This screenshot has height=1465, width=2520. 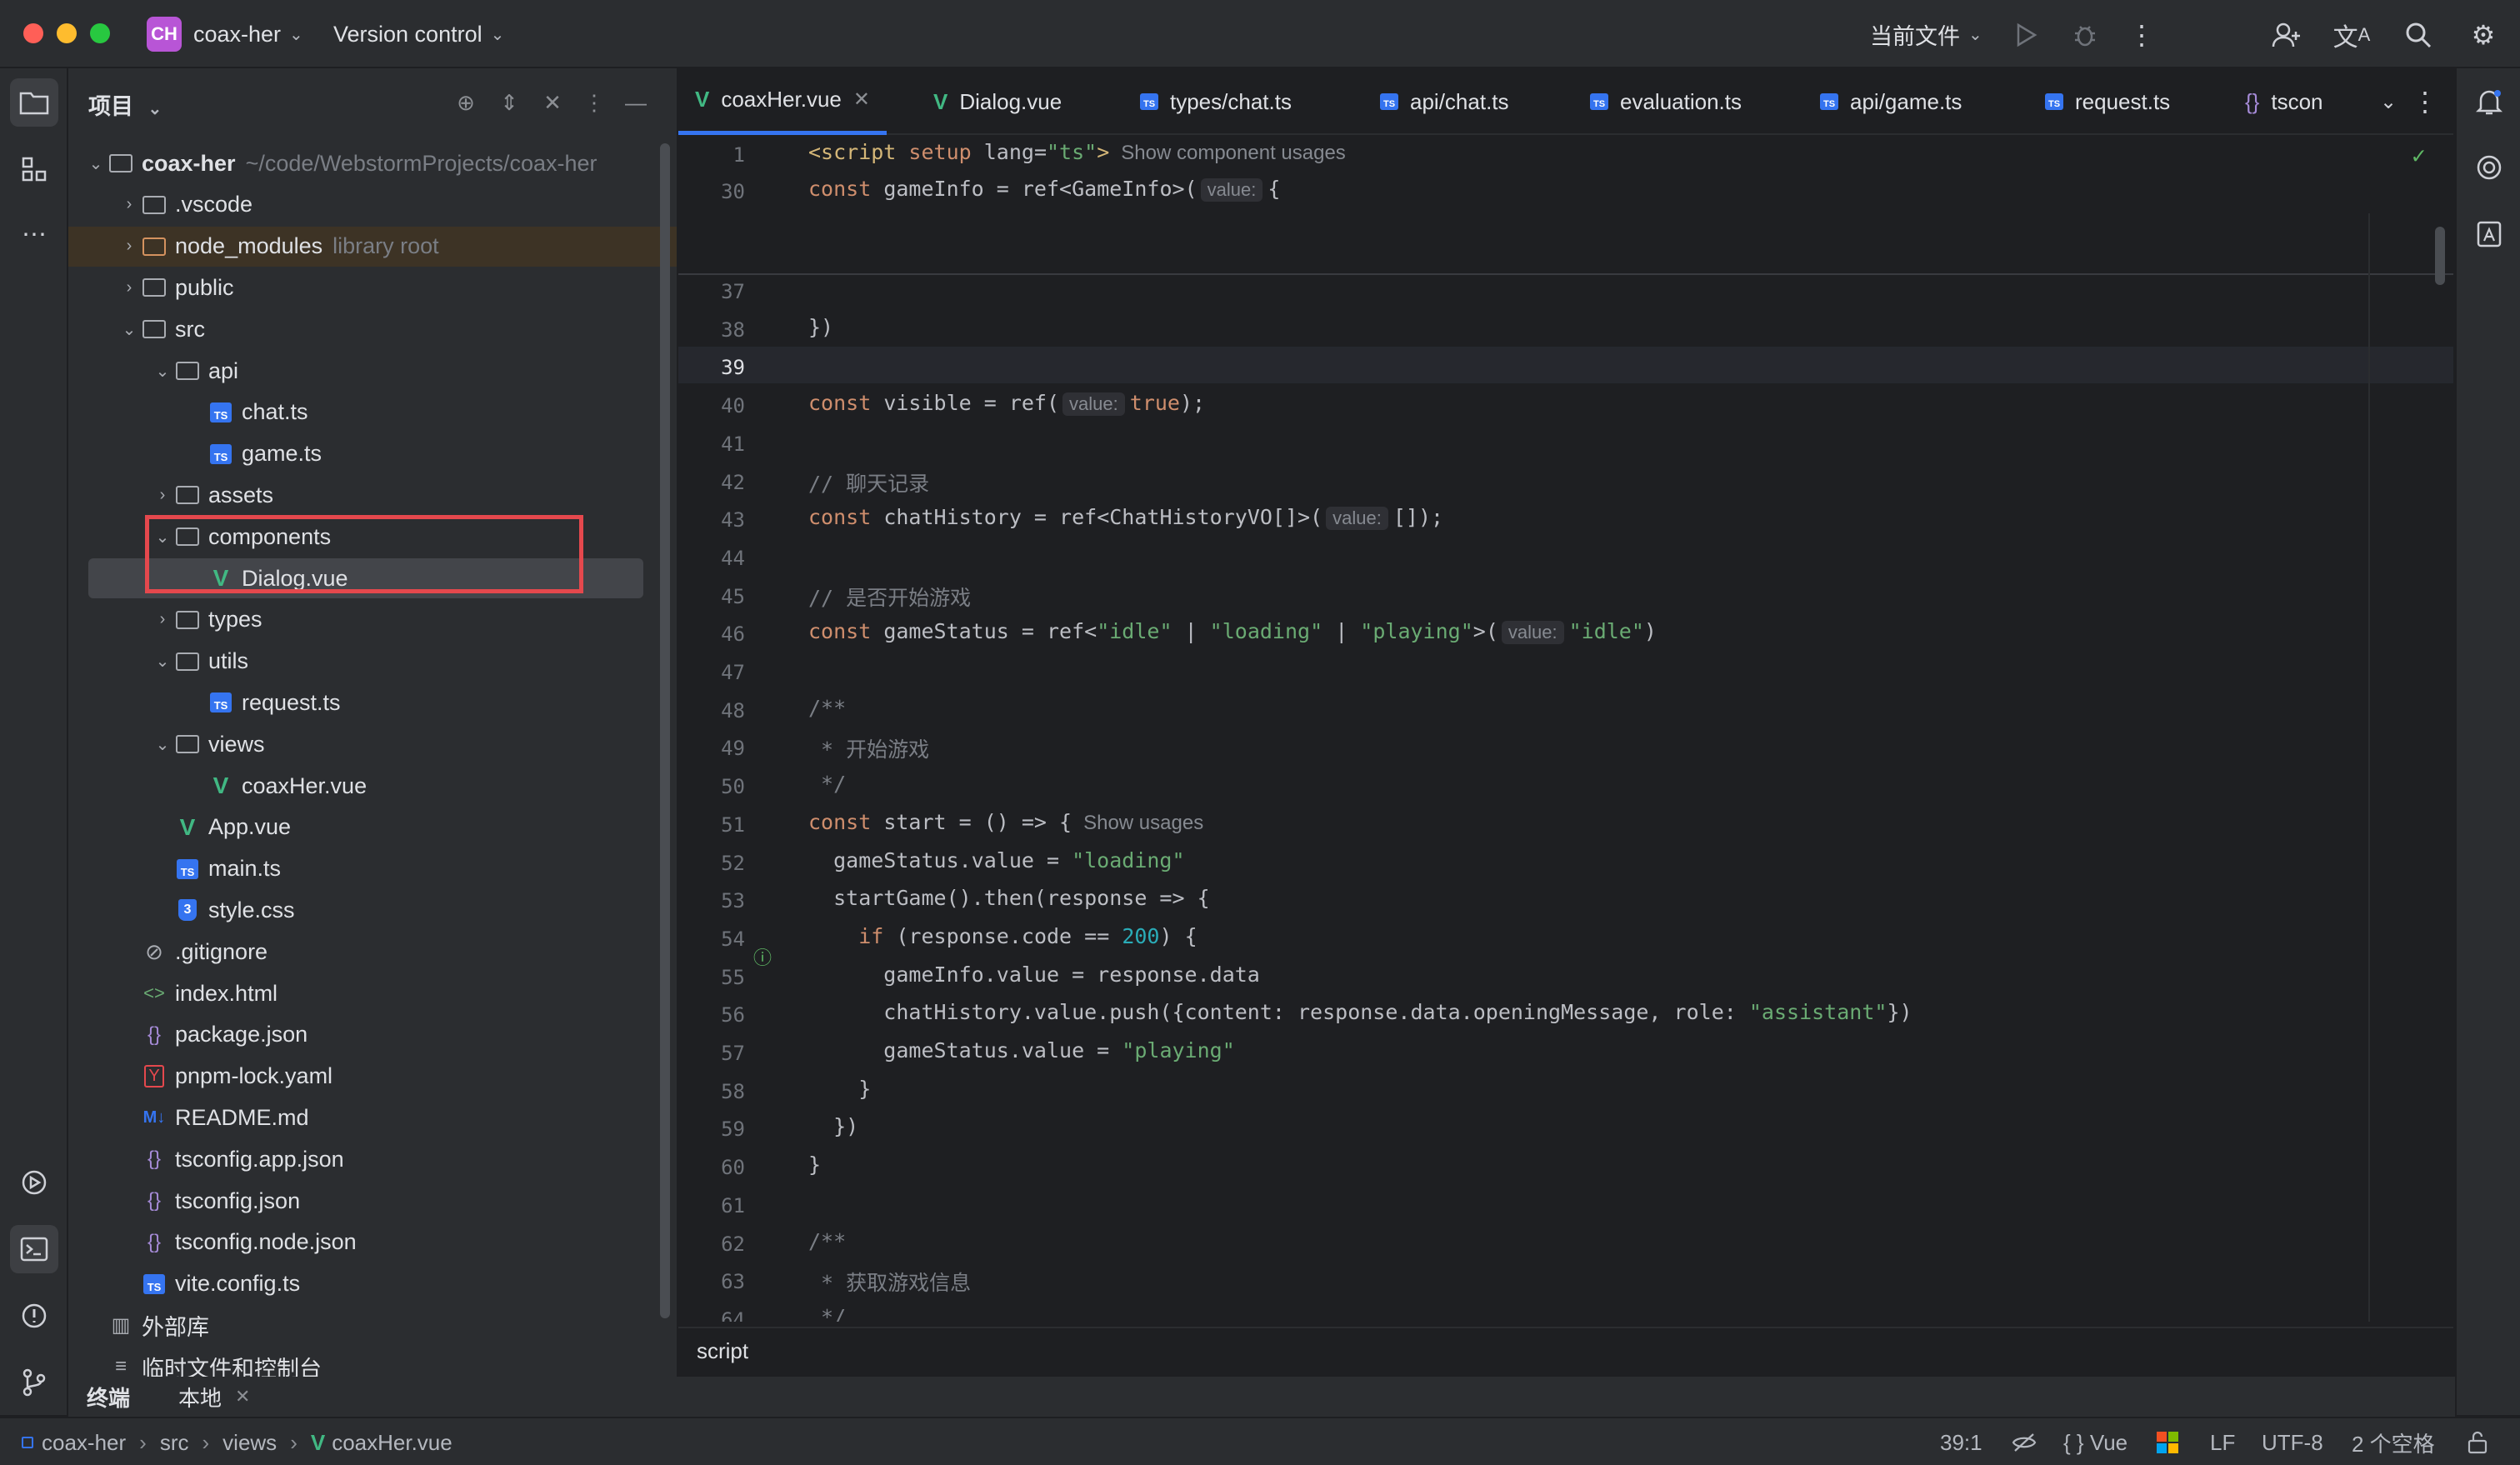 What do you see at coordinates (1009, 898) in the screenshot?
I see `code-line: startGame().then(response => {` at bounding box center [1009, 898].